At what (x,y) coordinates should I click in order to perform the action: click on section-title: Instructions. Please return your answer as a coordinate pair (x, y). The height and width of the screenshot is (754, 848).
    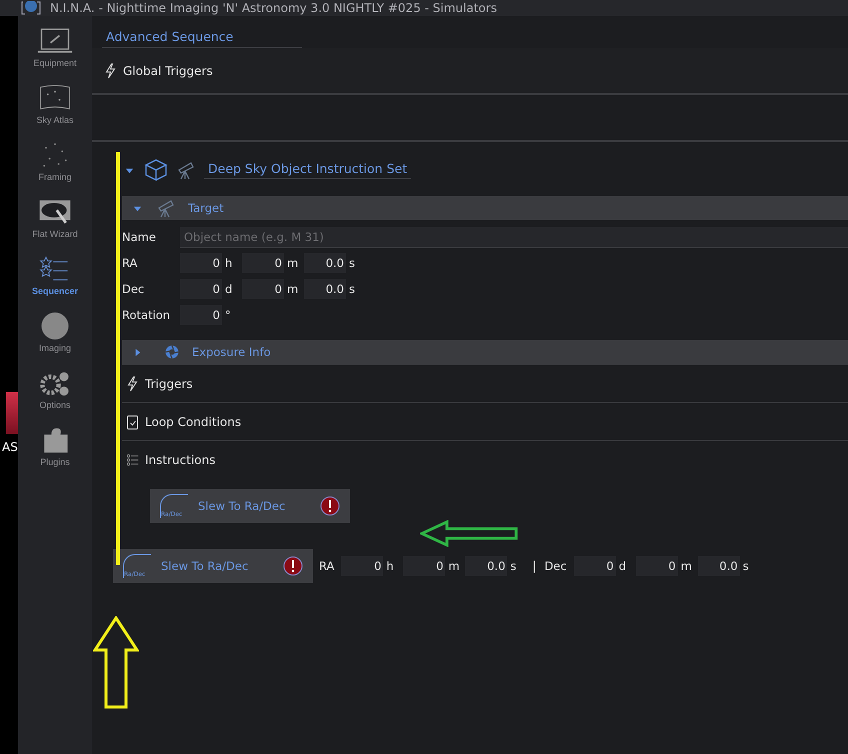
    Looking at the image, I should click on (180, 460).